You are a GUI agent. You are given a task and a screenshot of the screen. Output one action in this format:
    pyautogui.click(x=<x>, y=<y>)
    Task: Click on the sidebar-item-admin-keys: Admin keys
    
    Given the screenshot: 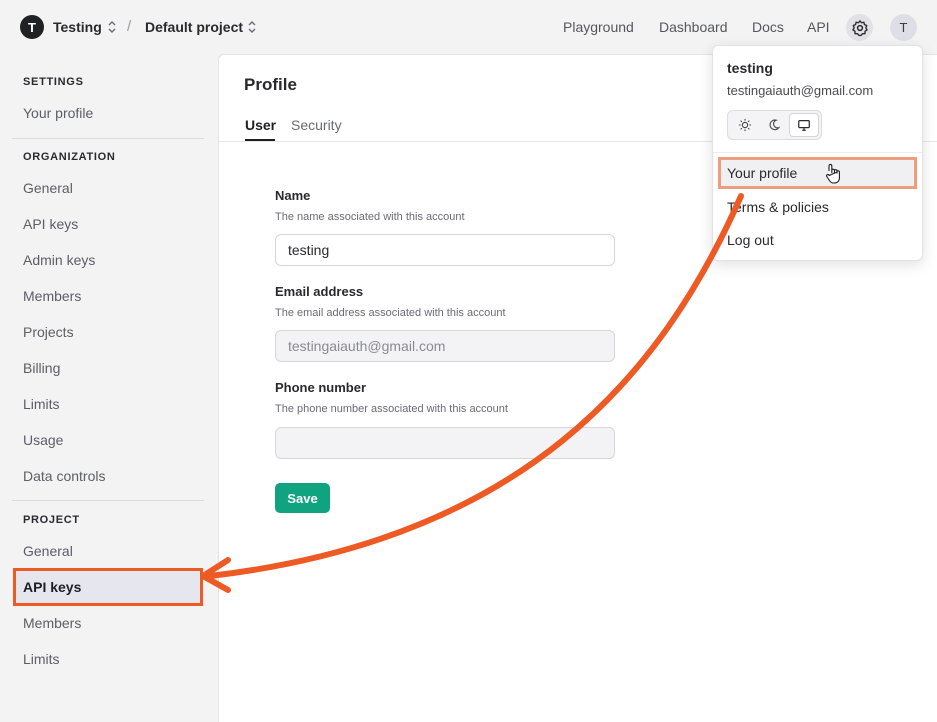 What is the action you would take?
    pyautogui.click(x=108, y=260)
    